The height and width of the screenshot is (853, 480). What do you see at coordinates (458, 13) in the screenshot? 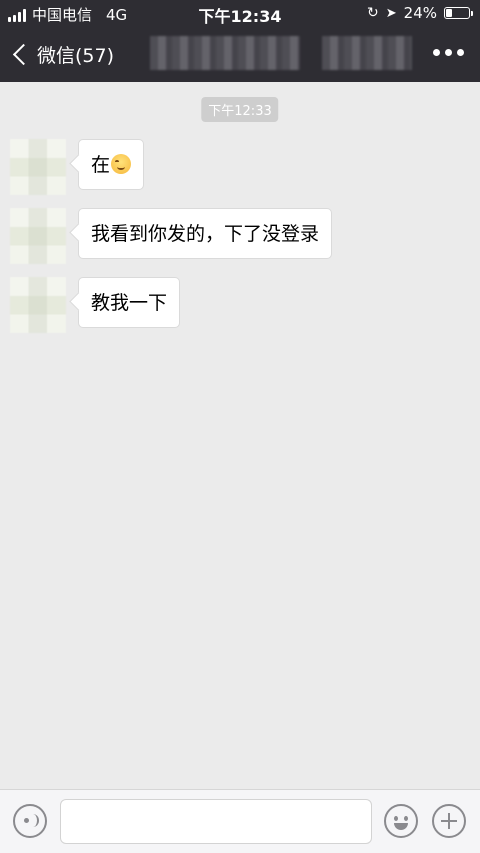
I see `battery-icon` at bounding box center [458, 13].